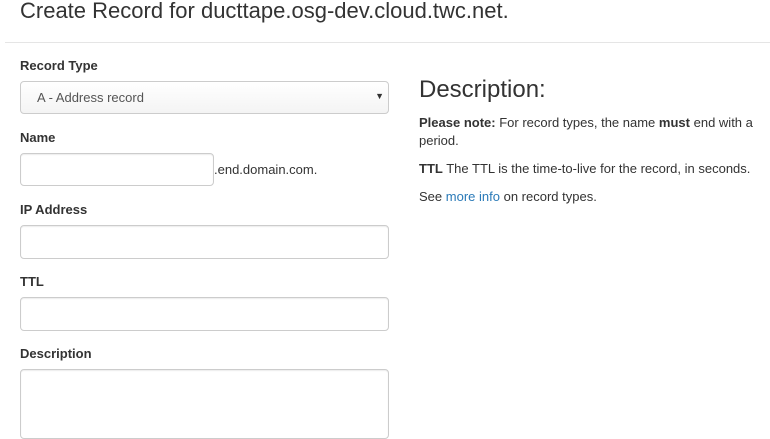 The height and width of the screenshot is (439, 770). What do you see at coordinates (550, 196) in the screenshot?
I see `help-see-suffix: on record types.` at bounding box center [550, 196].